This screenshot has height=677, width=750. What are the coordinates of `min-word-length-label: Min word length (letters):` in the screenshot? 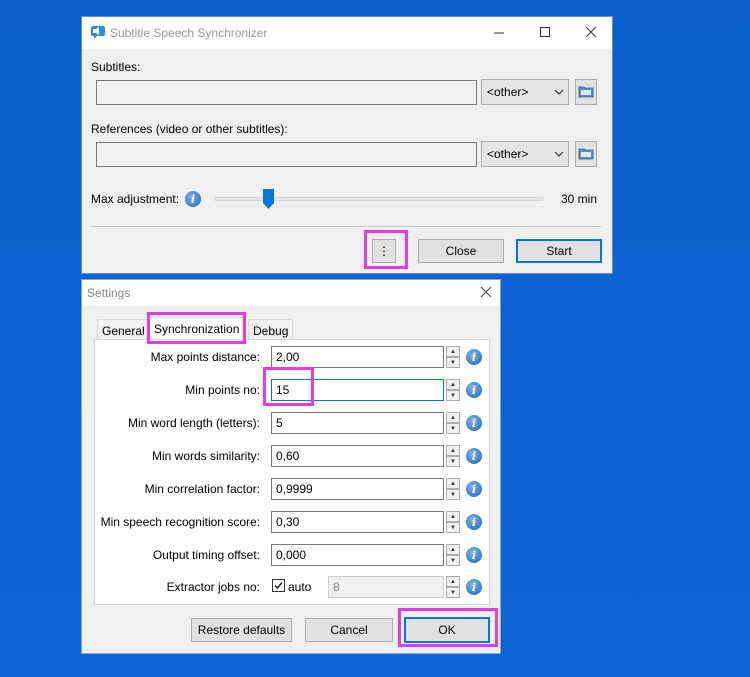 It's located at (193, 423).